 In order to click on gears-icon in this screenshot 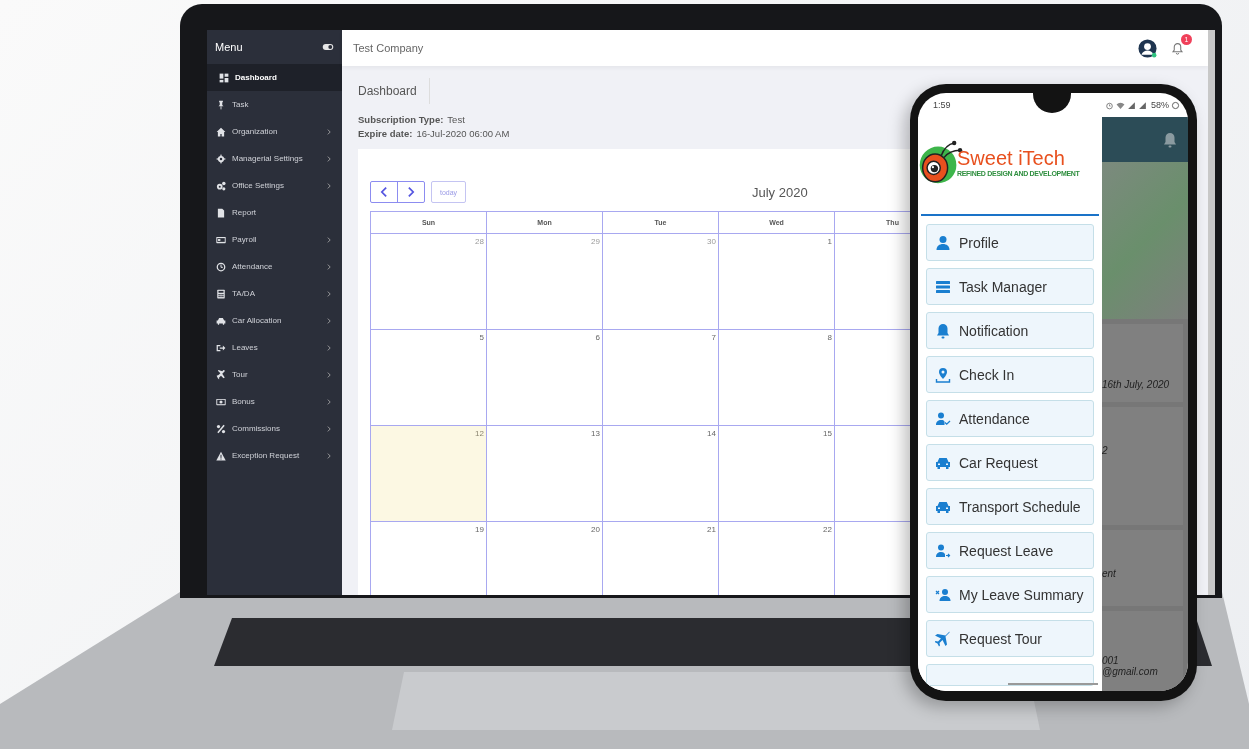, I will do `click(221, 185)`.